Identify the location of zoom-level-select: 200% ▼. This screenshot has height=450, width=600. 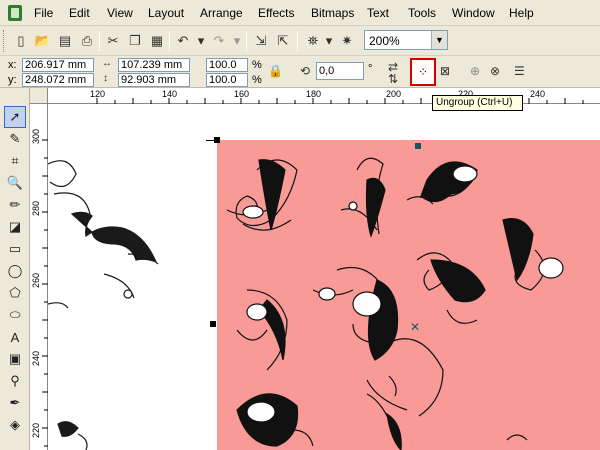
(406, 40).